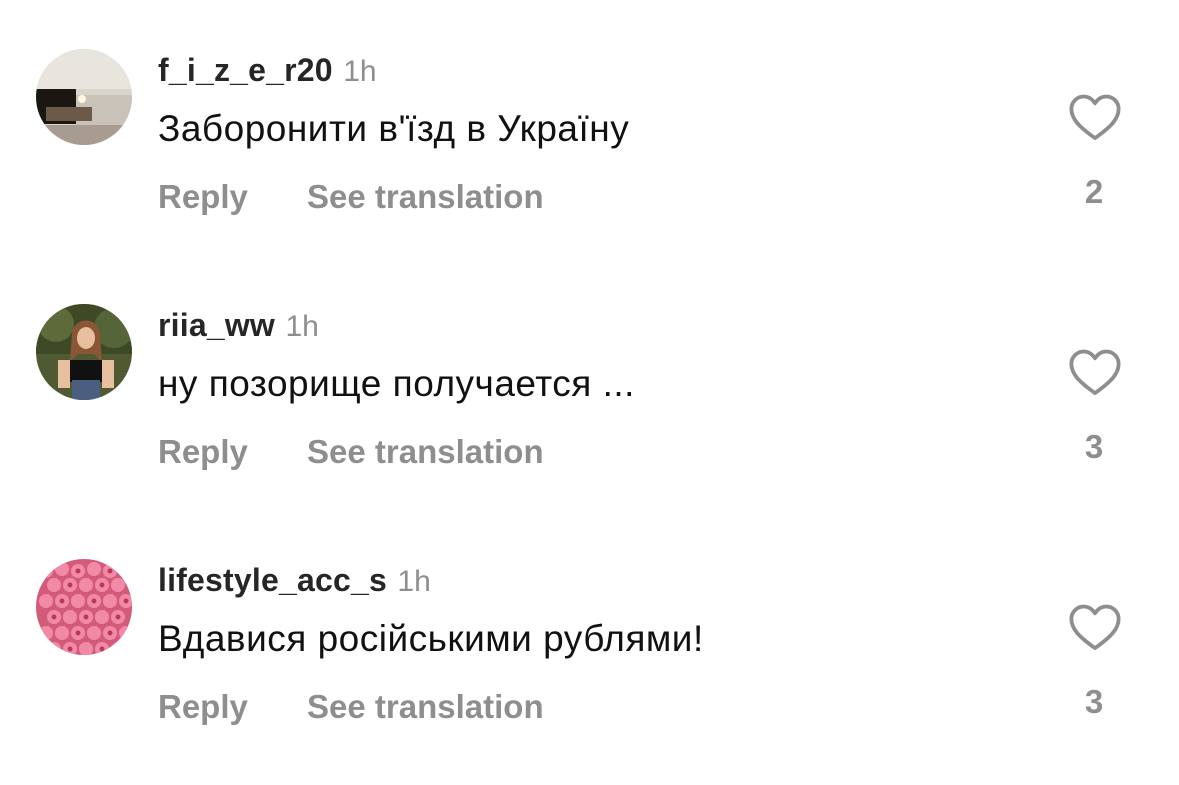 This screenshot has height=785, width=1179. I want to click on comment-text: Заборонити в'їзд в Україну, so click(394, 128).